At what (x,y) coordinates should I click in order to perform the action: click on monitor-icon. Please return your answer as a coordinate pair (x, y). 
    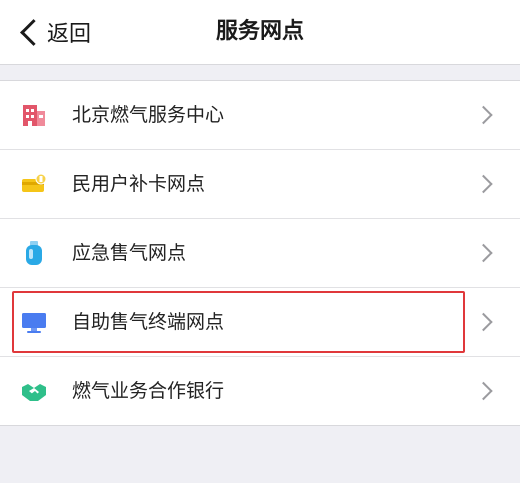
    Looking at the image, I should click on (34, 323).